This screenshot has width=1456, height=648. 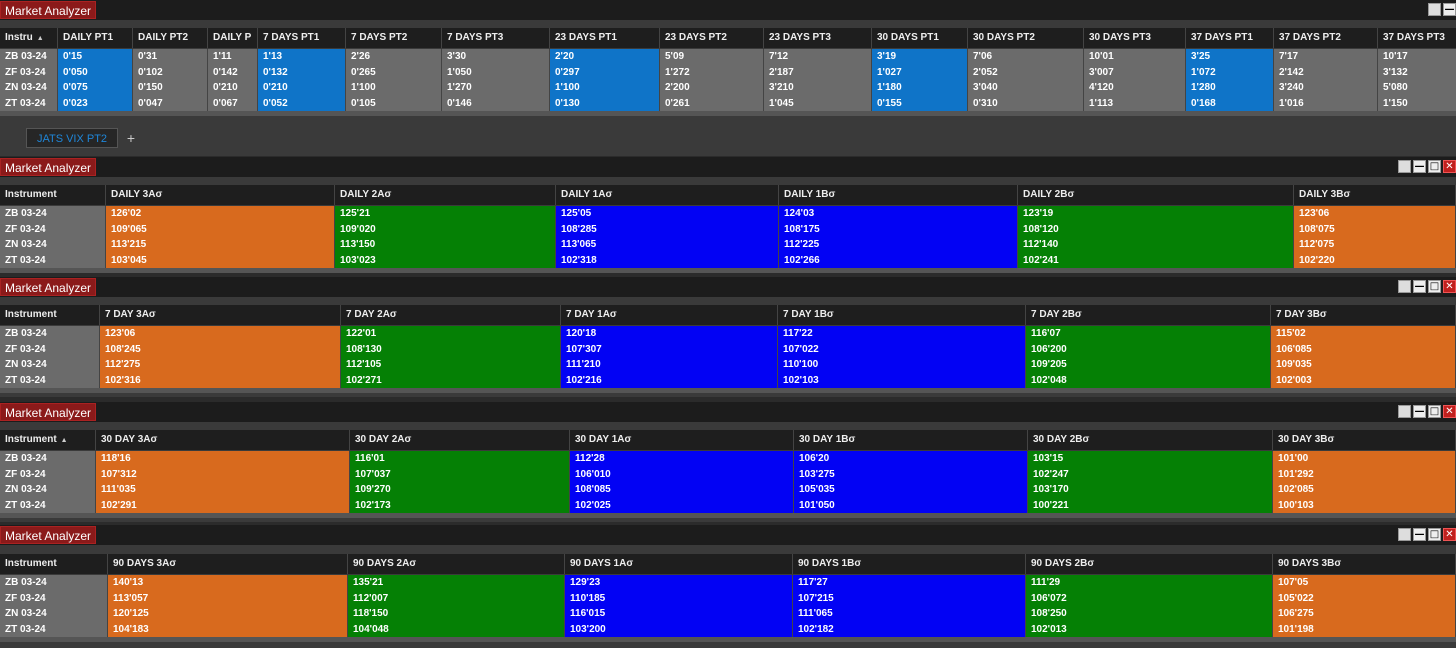 I want to click on column-header: DAILY PT2, so click(x=170, y=38).